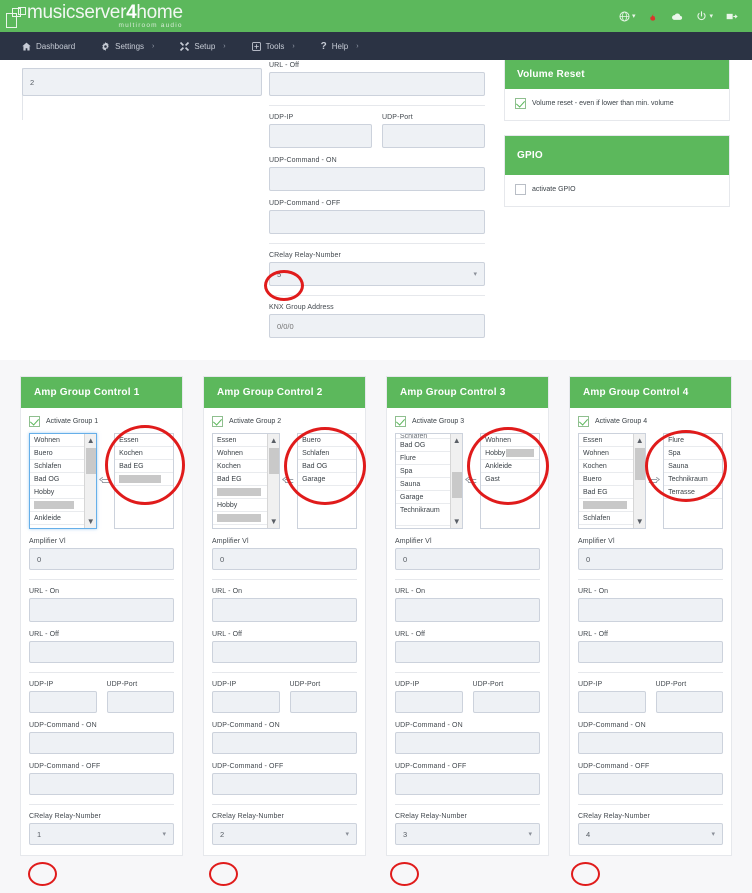  What do you see at coordinates (693, 453) in the screenshot?
I see `list-item: Spa` at bounding box center [693, 453].